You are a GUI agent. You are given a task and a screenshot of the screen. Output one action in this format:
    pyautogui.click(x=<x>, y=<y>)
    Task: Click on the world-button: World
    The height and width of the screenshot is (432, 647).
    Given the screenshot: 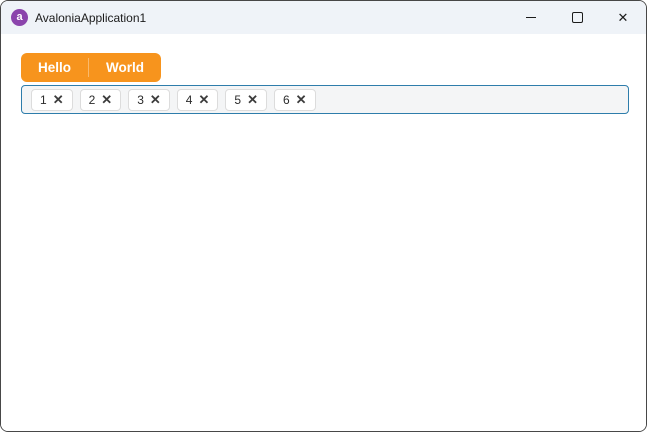 What is the action you would take?
    pyautogui.click(x=125, y=67)
    